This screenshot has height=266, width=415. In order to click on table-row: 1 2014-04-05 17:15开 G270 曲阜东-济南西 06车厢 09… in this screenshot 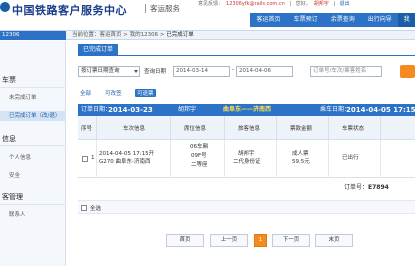, I will do `click(246, 159)`.